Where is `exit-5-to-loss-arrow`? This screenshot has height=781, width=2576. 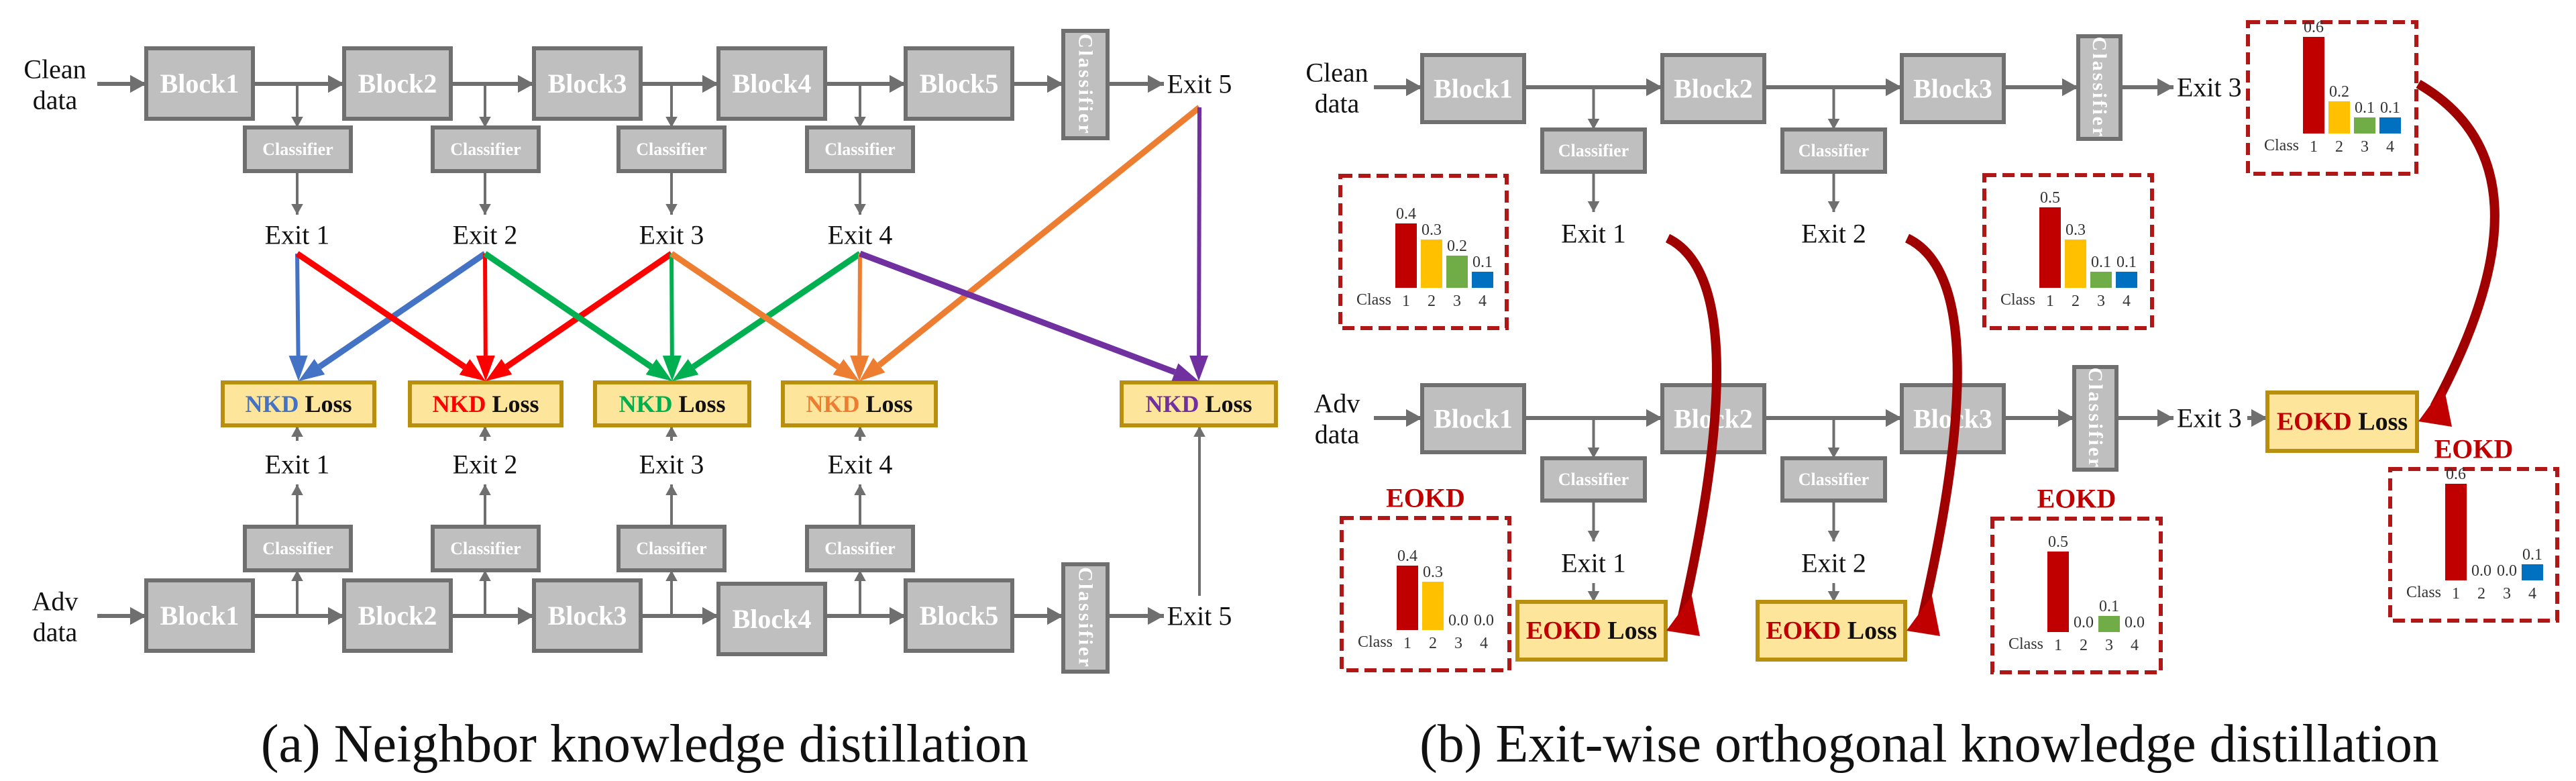
exit-5-to-loss-arrow is located at coordinates (1199, 511).